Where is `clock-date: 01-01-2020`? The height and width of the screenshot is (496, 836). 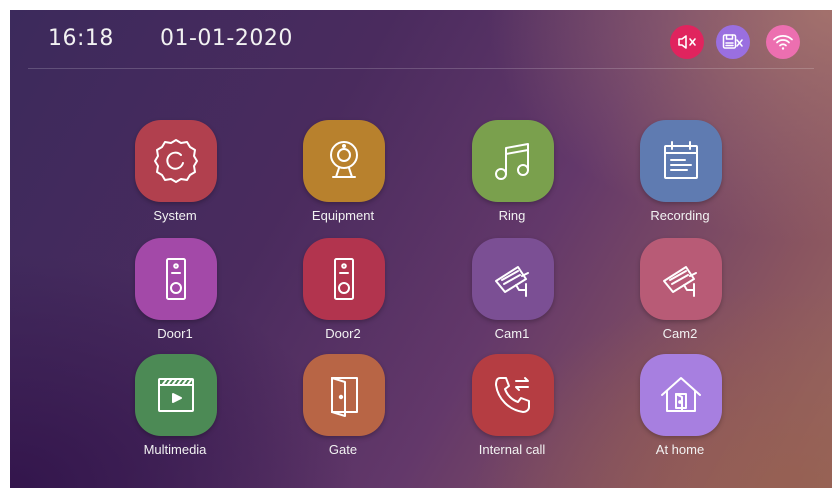
clock-date: 01-01-2020 is located at coordinates (226, 38).